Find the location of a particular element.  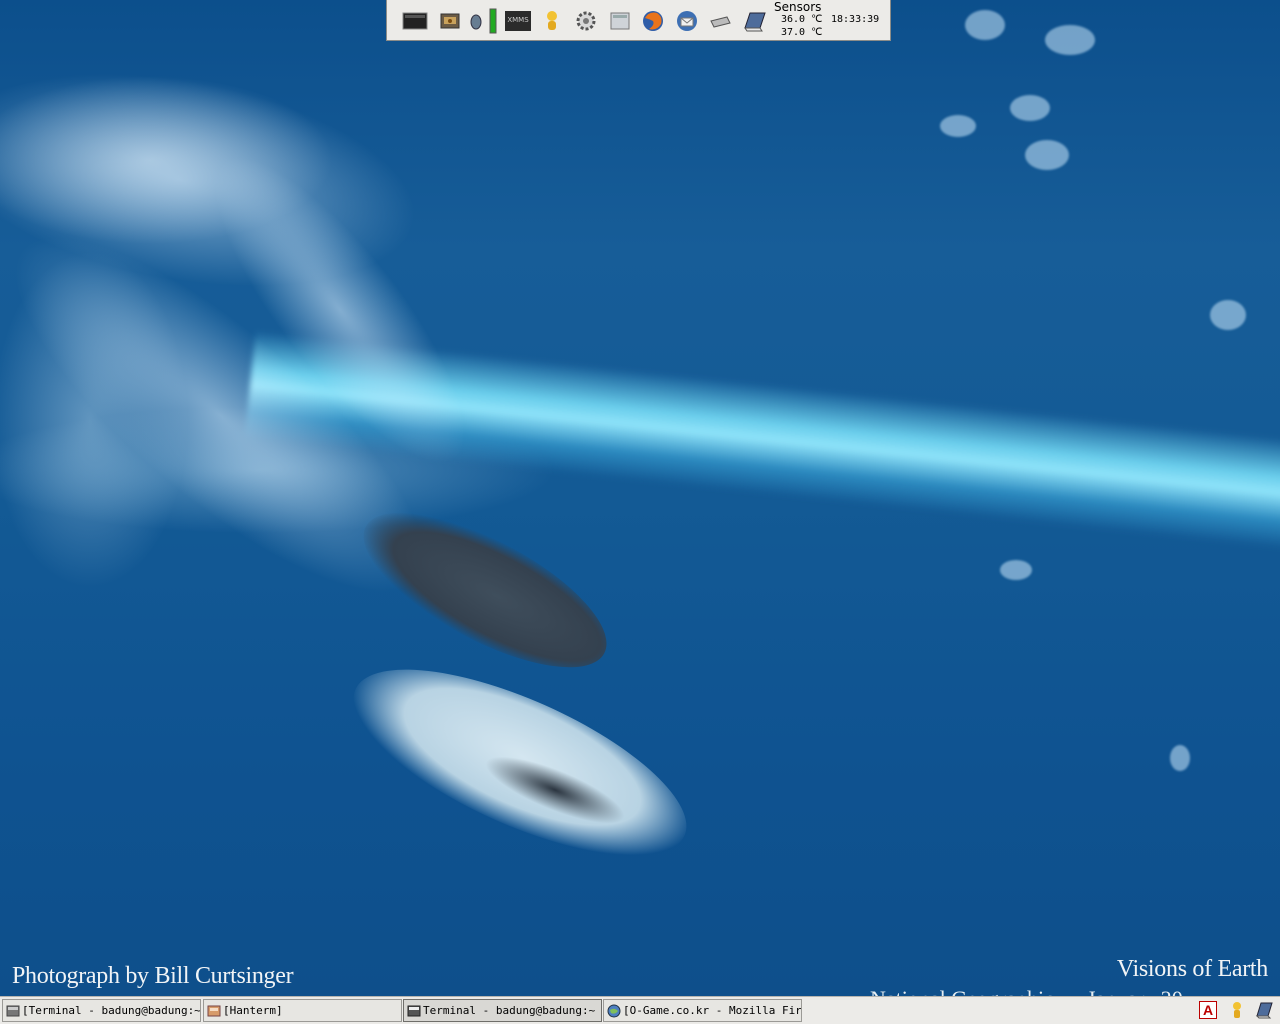

manual-tray is located at coordinates (1264, 1010).